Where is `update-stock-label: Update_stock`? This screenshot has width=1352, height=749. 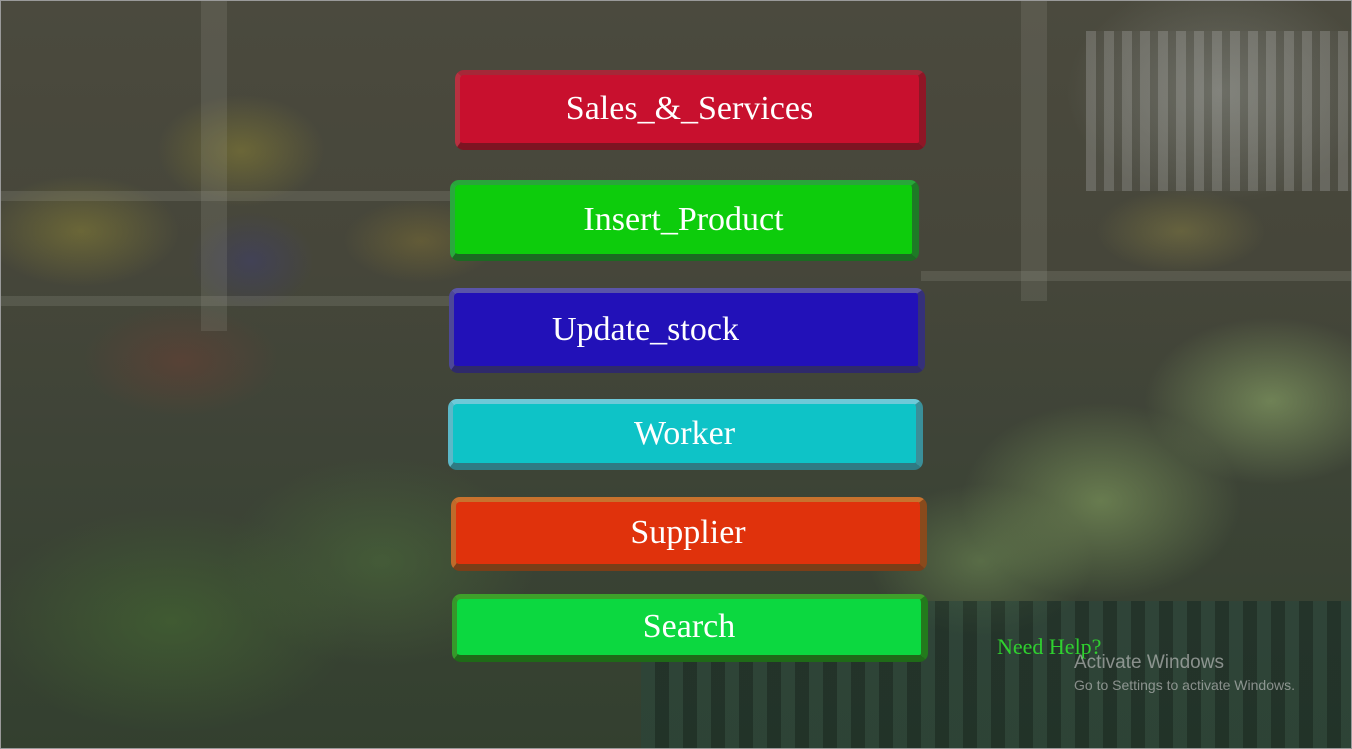
update-stock-label: Update_stock is located at coordinates (645, 329).